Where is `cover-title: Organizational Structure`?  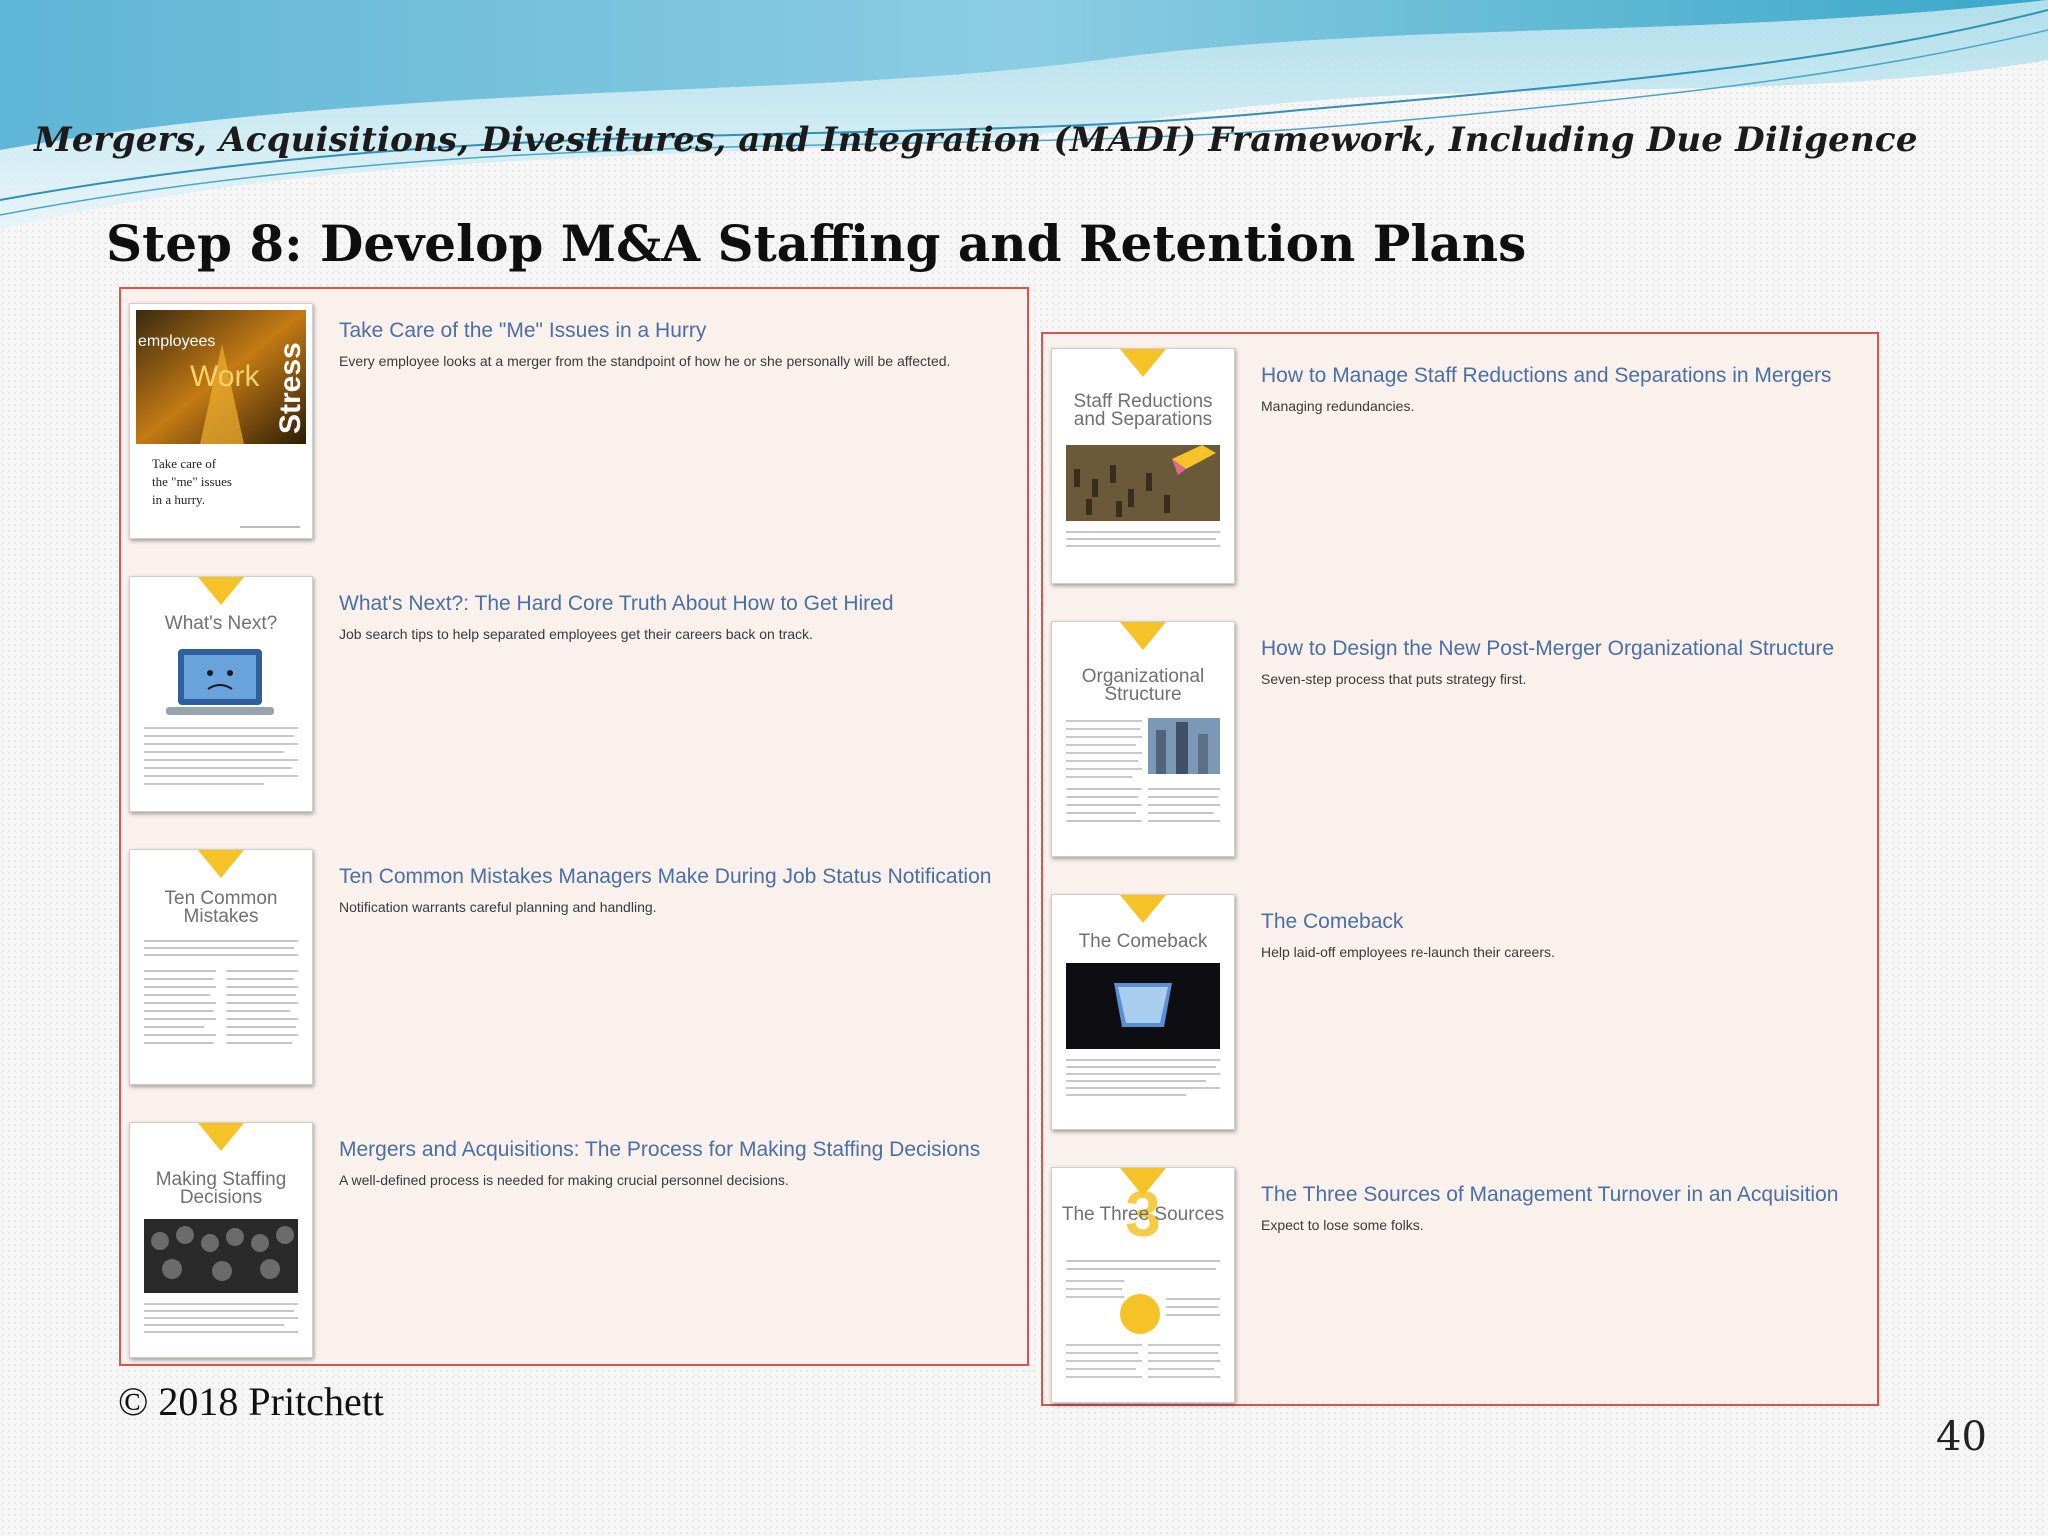 cover-title: Organizational Structure is located at coordinates (1143, 685).